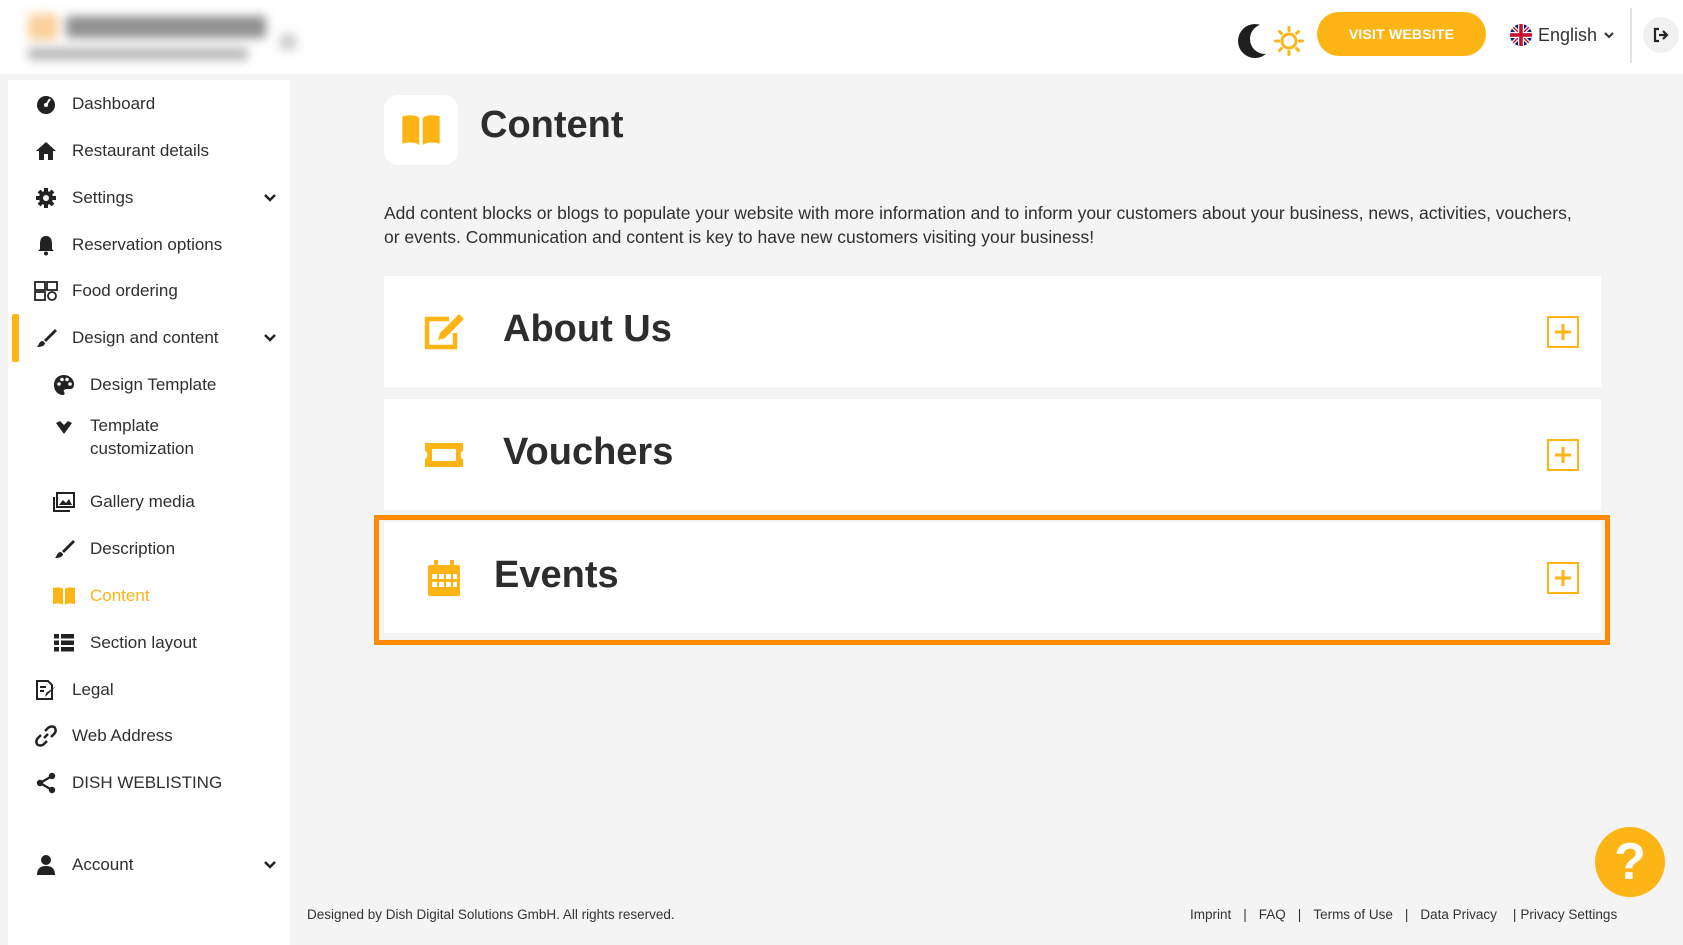  Describe the element at coordinates (166, 27) in the screenshot. I see `brand-name-blurred` at that location.